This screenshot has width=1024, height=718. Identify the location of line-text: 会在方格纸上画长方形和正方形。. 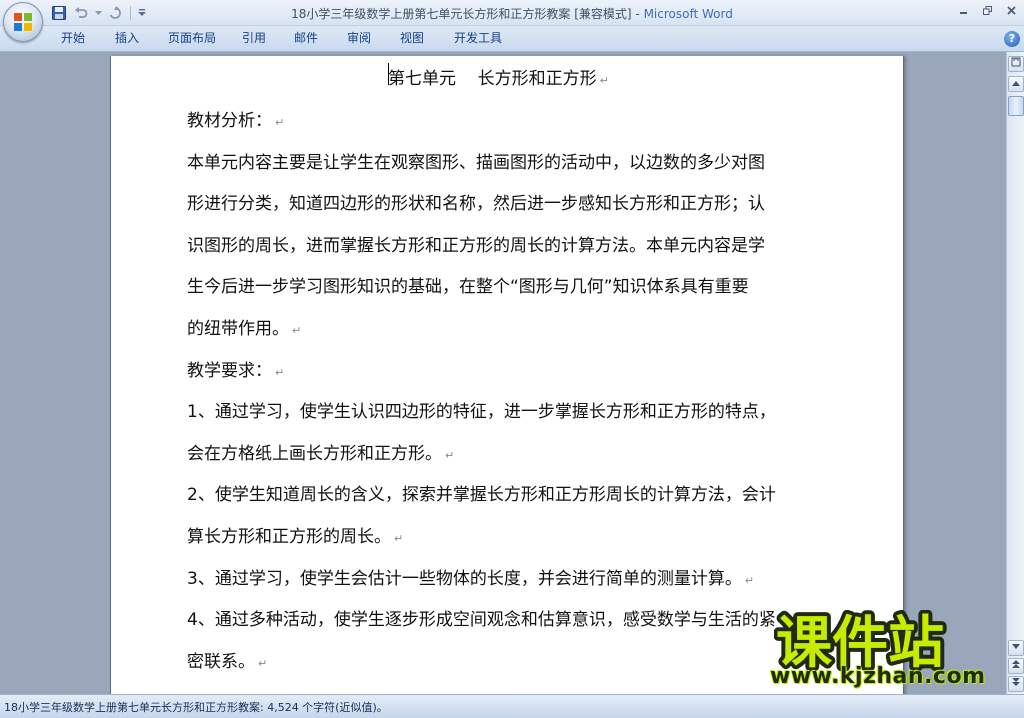
(314, 454).